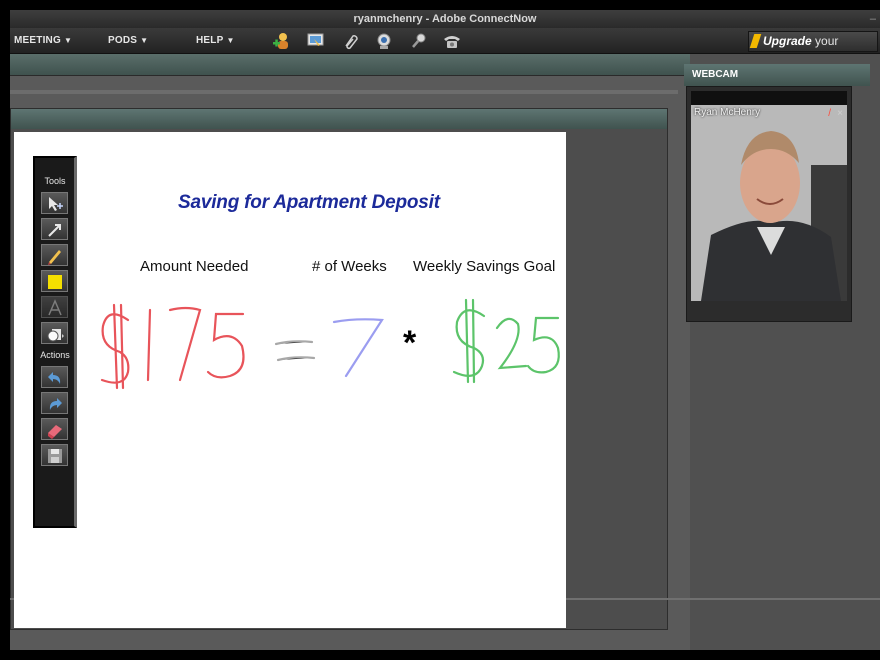 The height and width of the screenshot is (660, 880). I want to click on actions-label: Actions, so click(55, 355).